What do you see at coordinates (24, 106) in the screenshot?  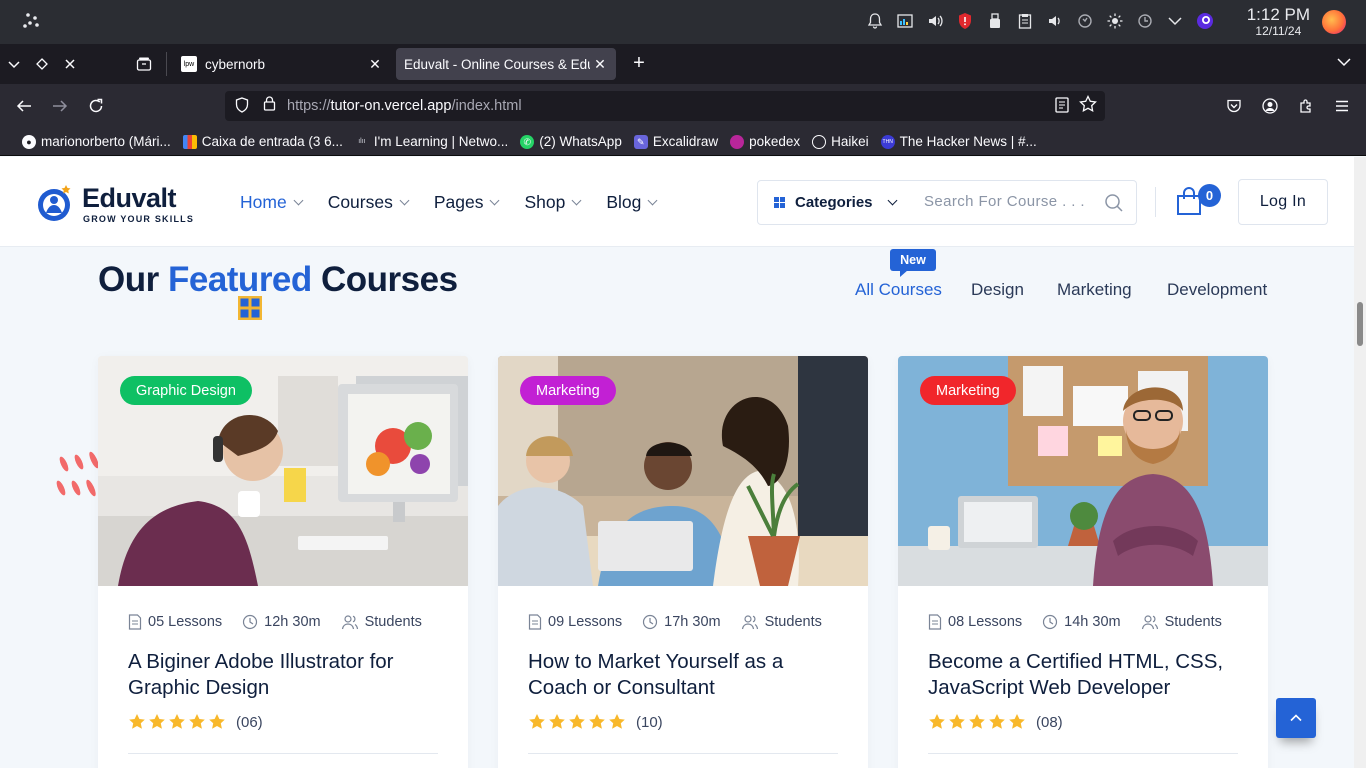 I see `back-arrow-icon` at bounding box center [24, 106].